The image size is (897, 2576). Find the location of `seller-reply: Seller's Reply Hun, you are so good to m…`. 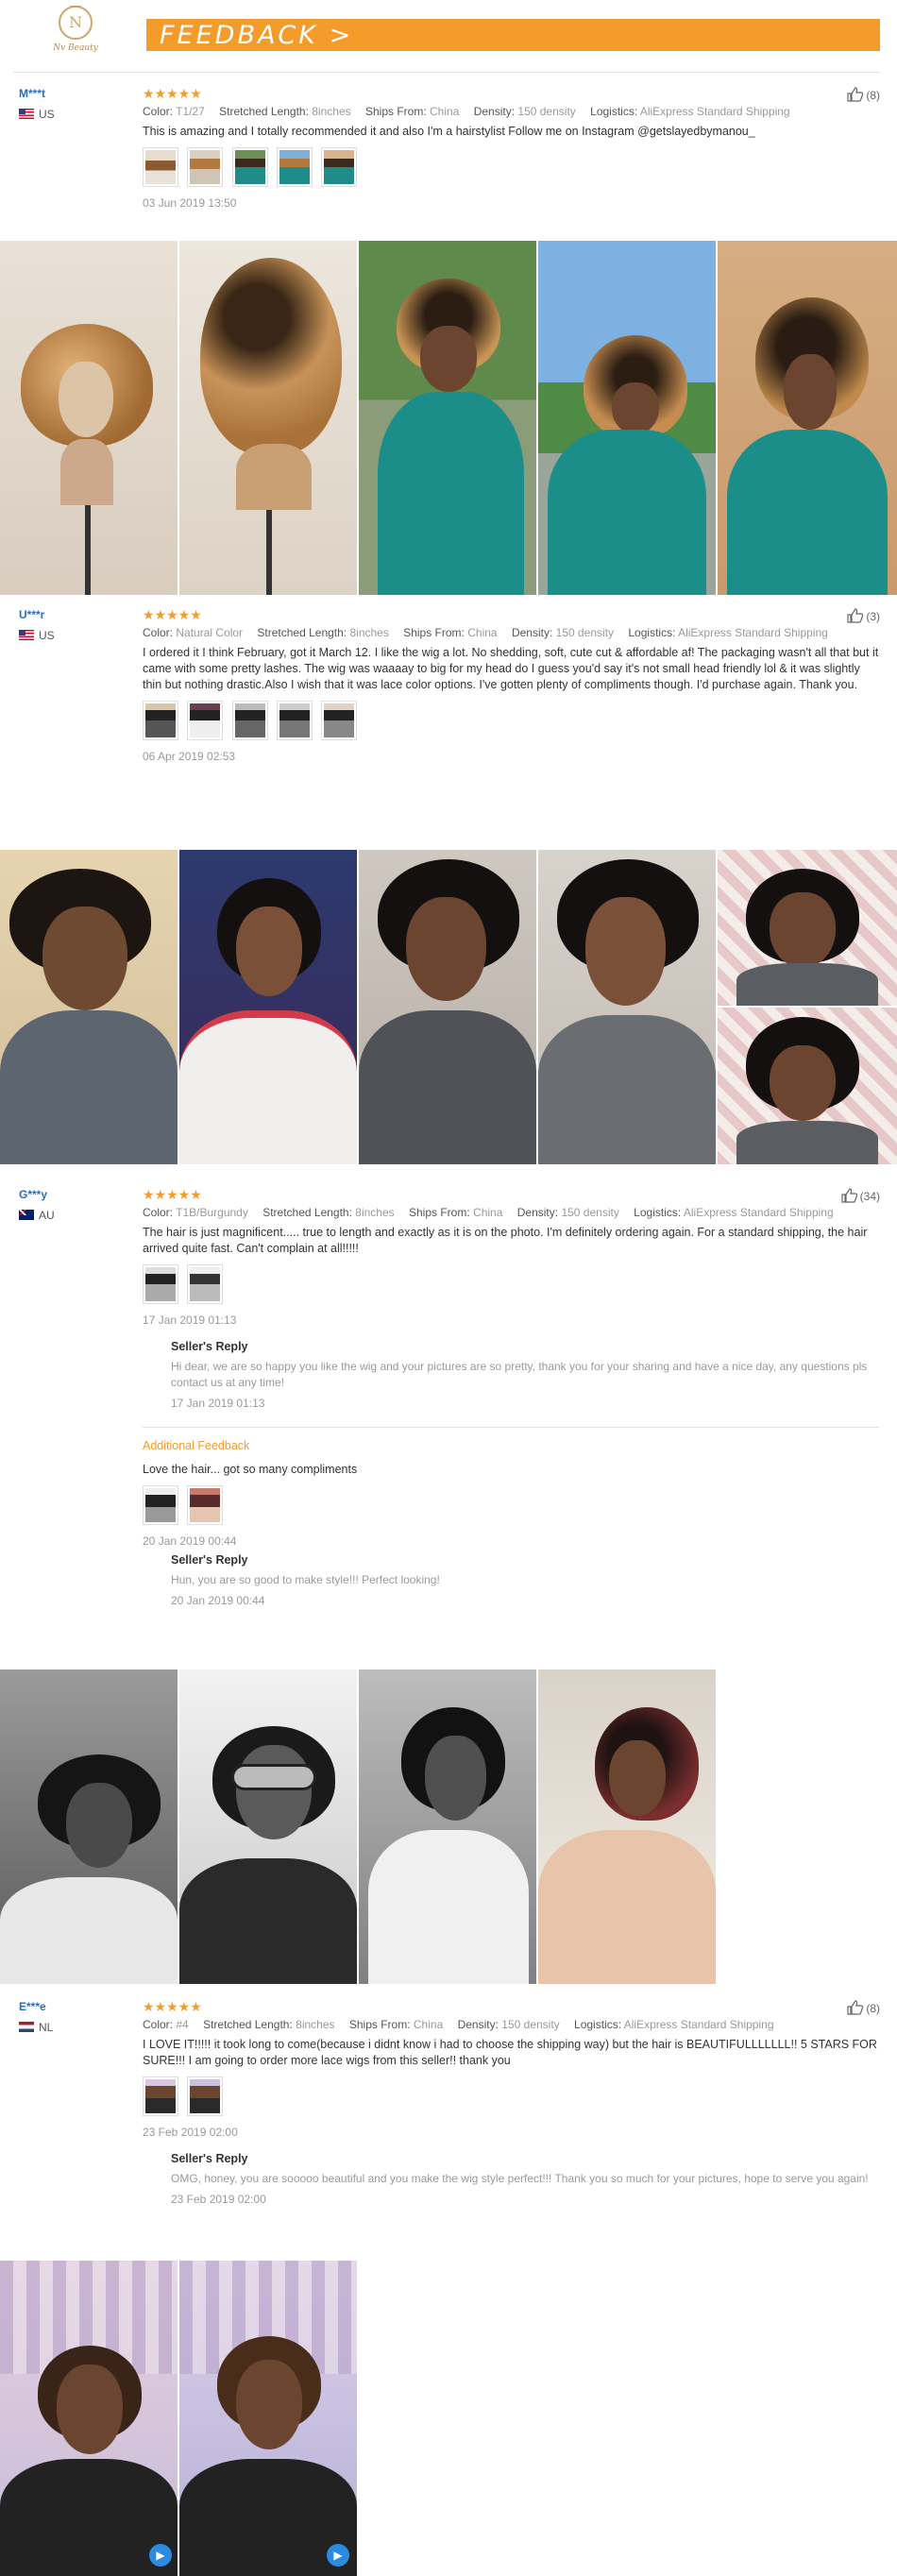

seller-reply: Seller's Reply Hun, you are so good to m… is located at coordinates (525, 1580).